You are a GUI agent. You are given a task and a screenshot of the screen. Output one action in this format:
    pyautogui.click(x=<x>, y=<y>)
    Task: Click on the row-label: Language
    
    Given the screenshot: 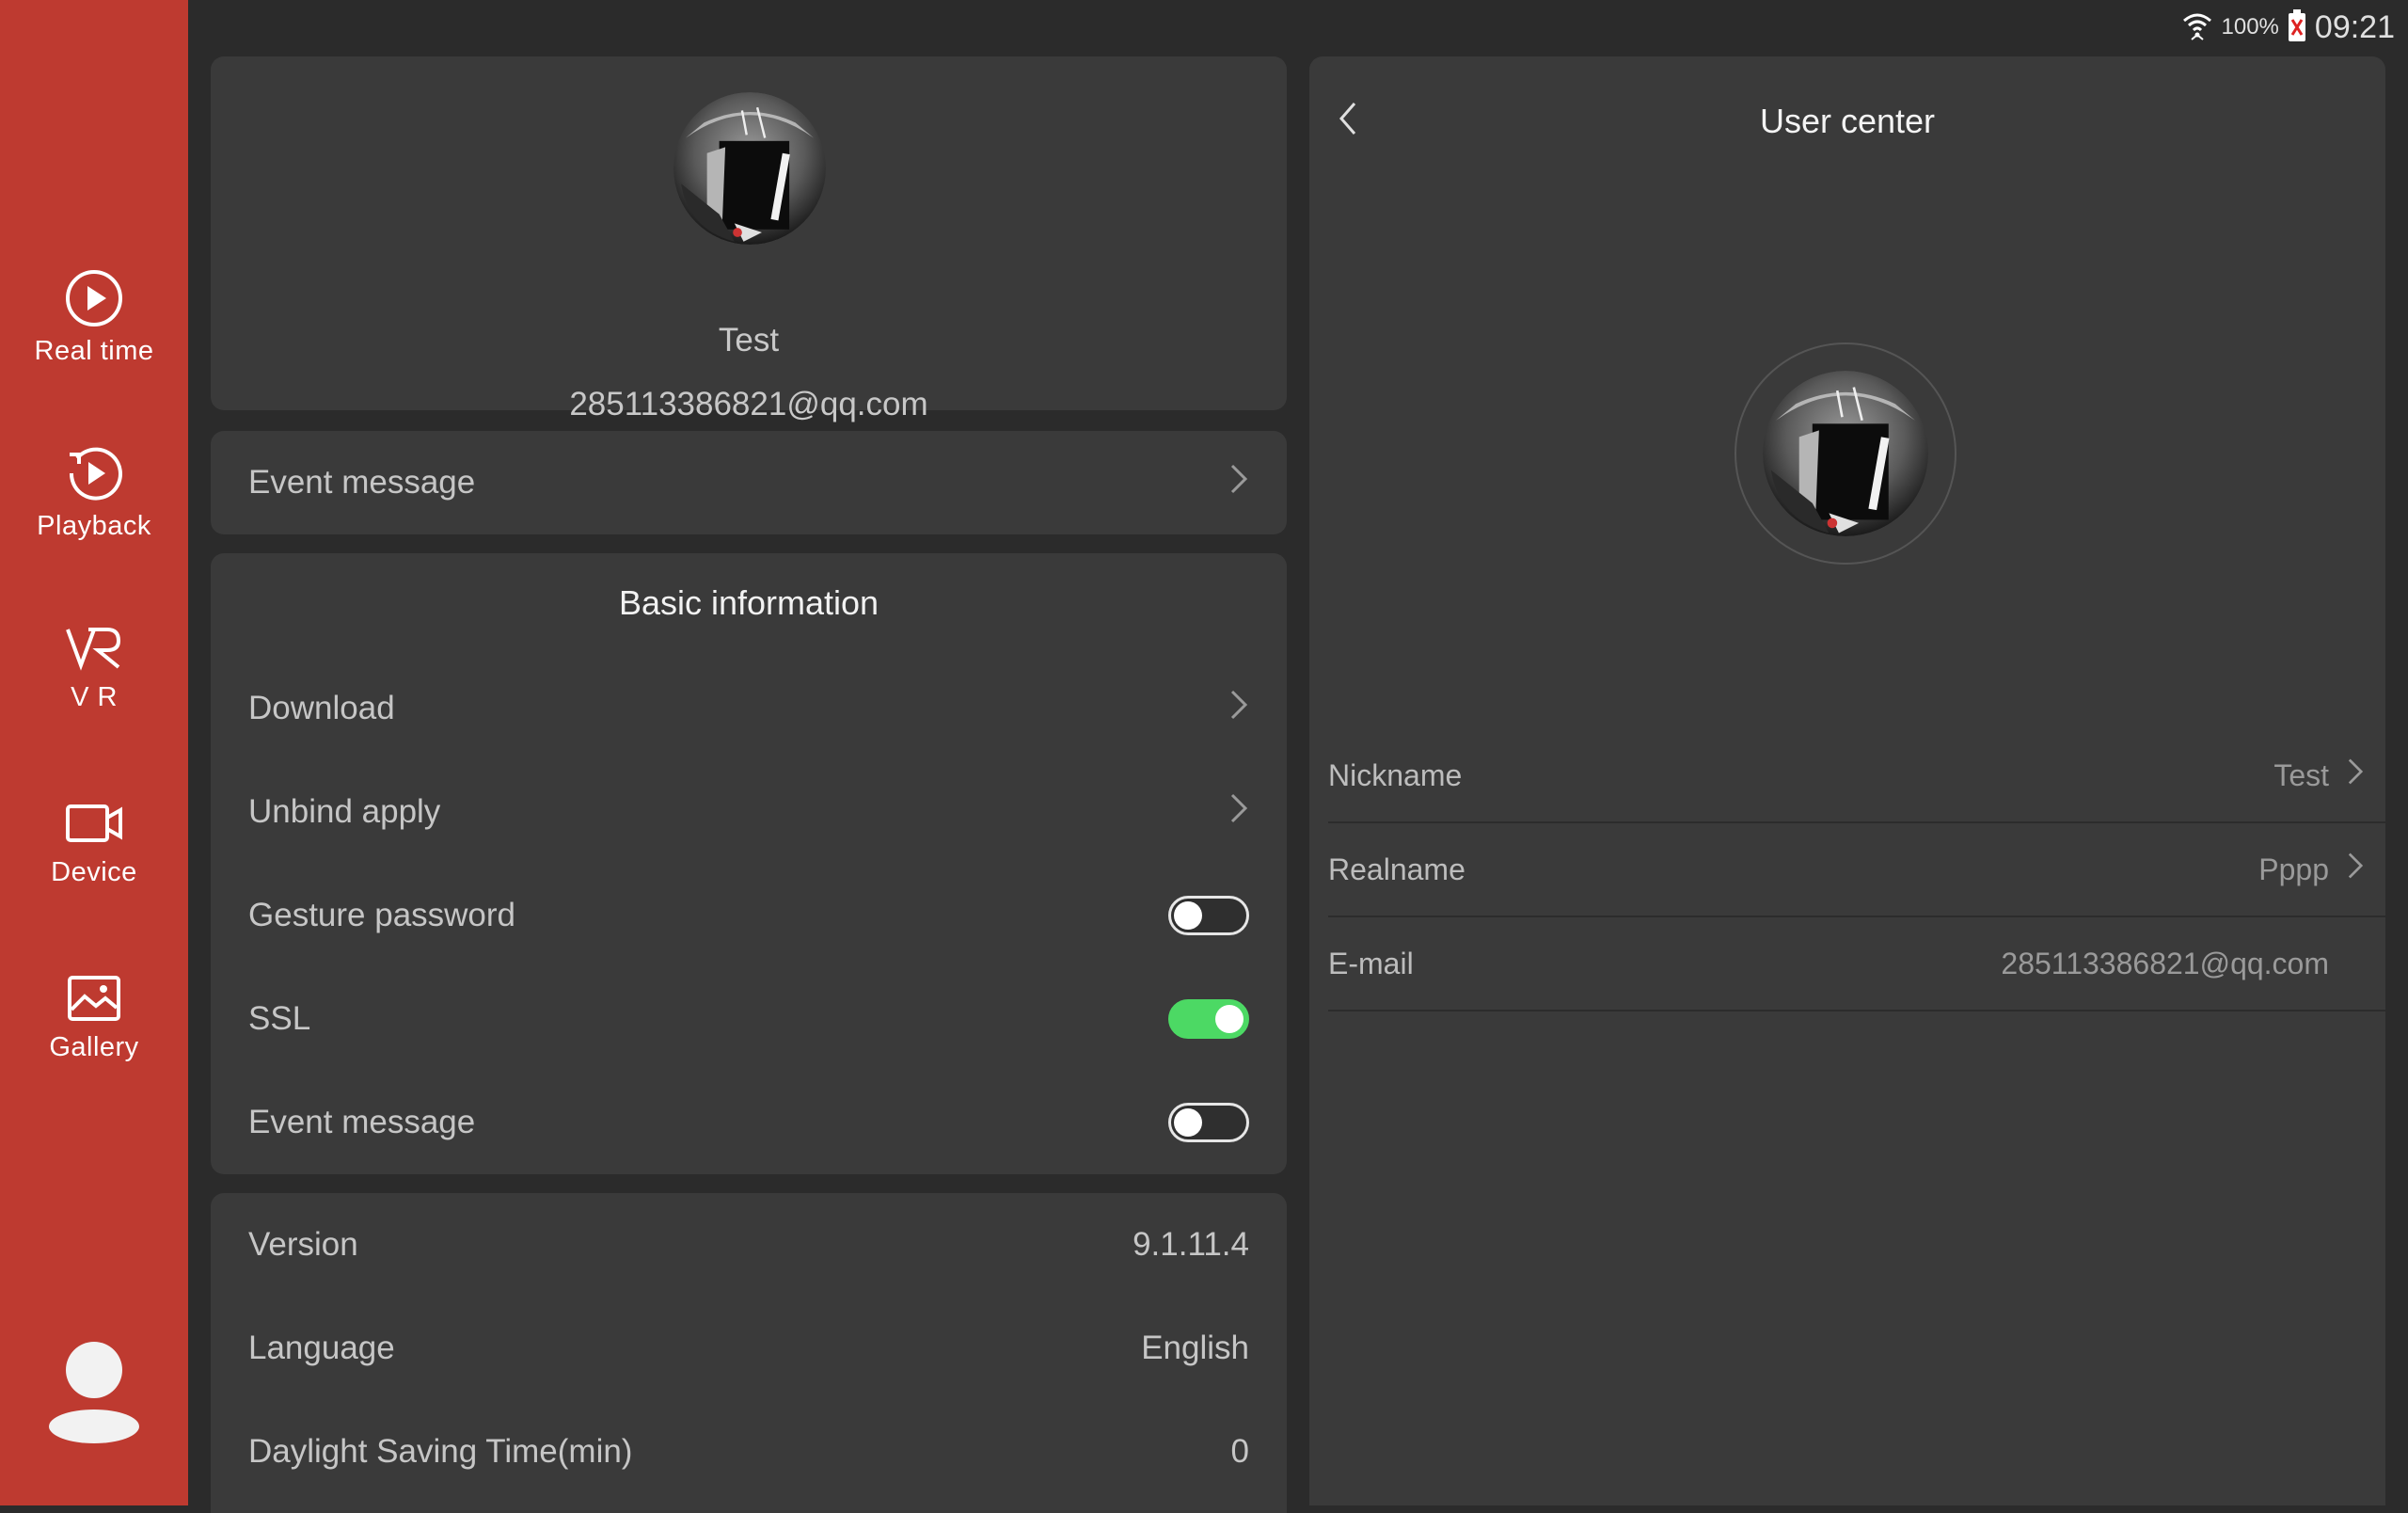 What is the action you would take?
    pyautogui.click(x=322, y=1348)
    